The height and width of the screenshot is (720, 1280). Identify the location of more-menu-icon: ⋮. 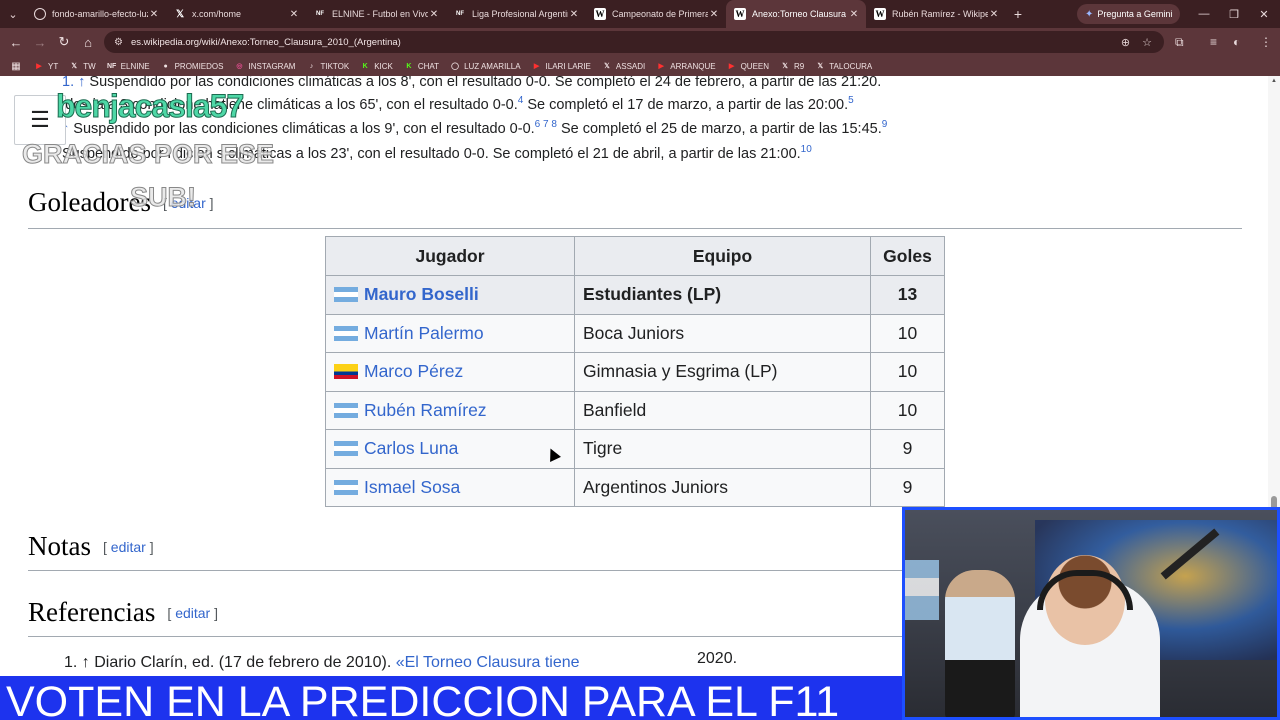
(1266, 42).